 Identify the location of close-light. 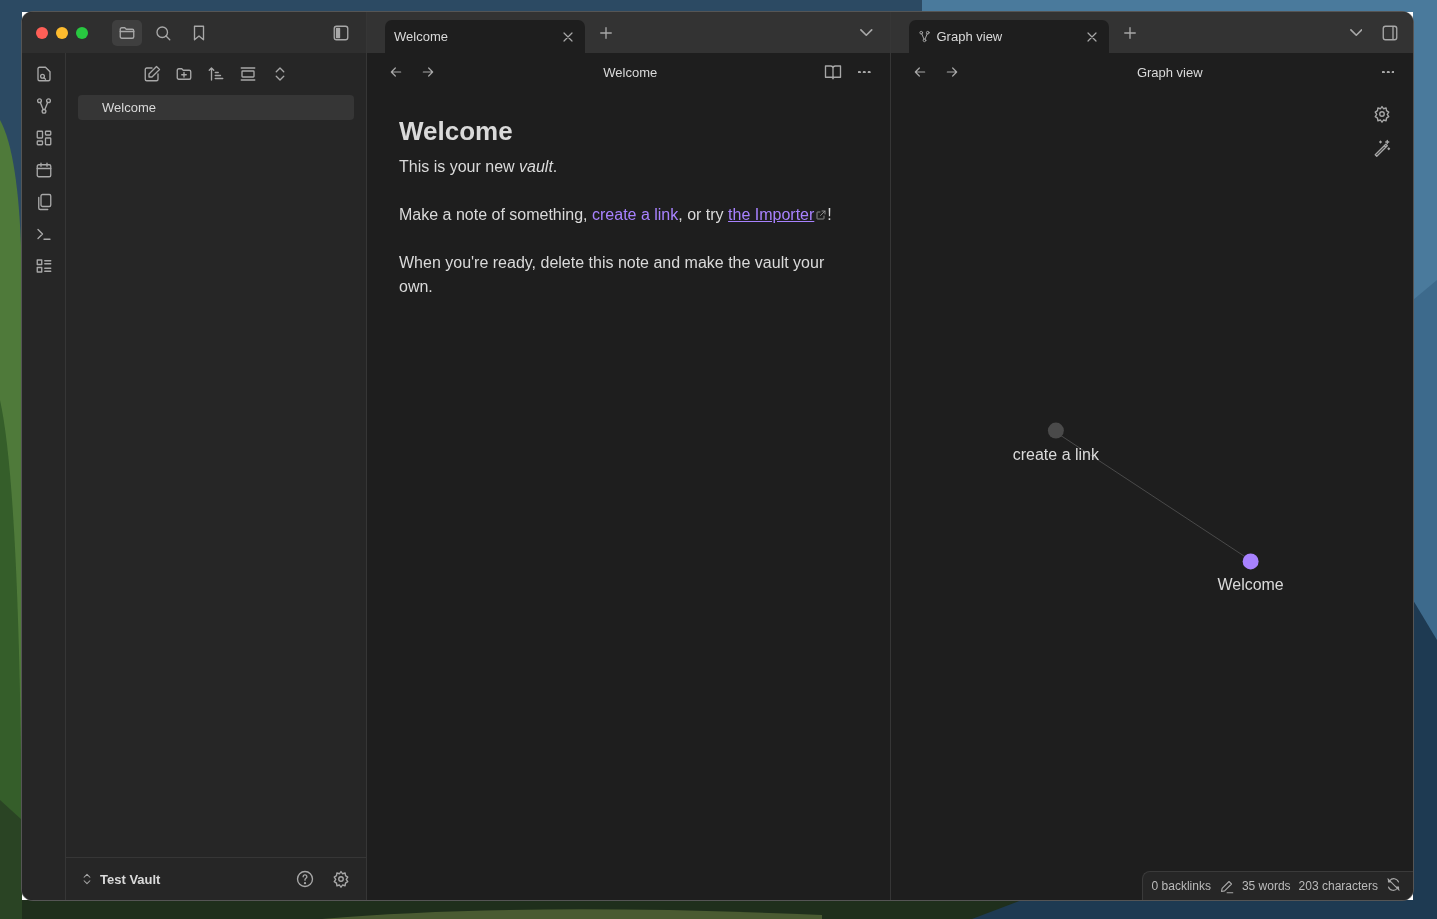
(42, 32).